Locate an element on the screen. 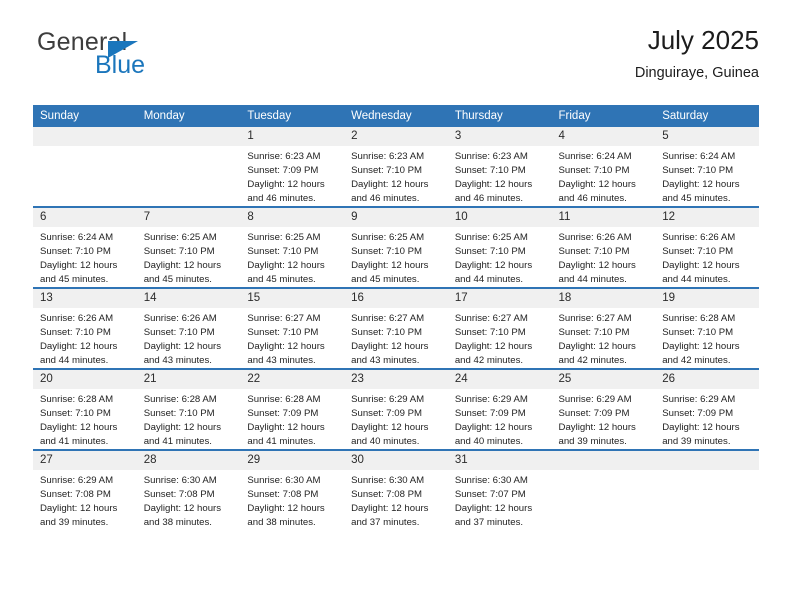 The width and height of the screenshot is (792, 612). day-number: 19 is located at coordinates (707, 298).